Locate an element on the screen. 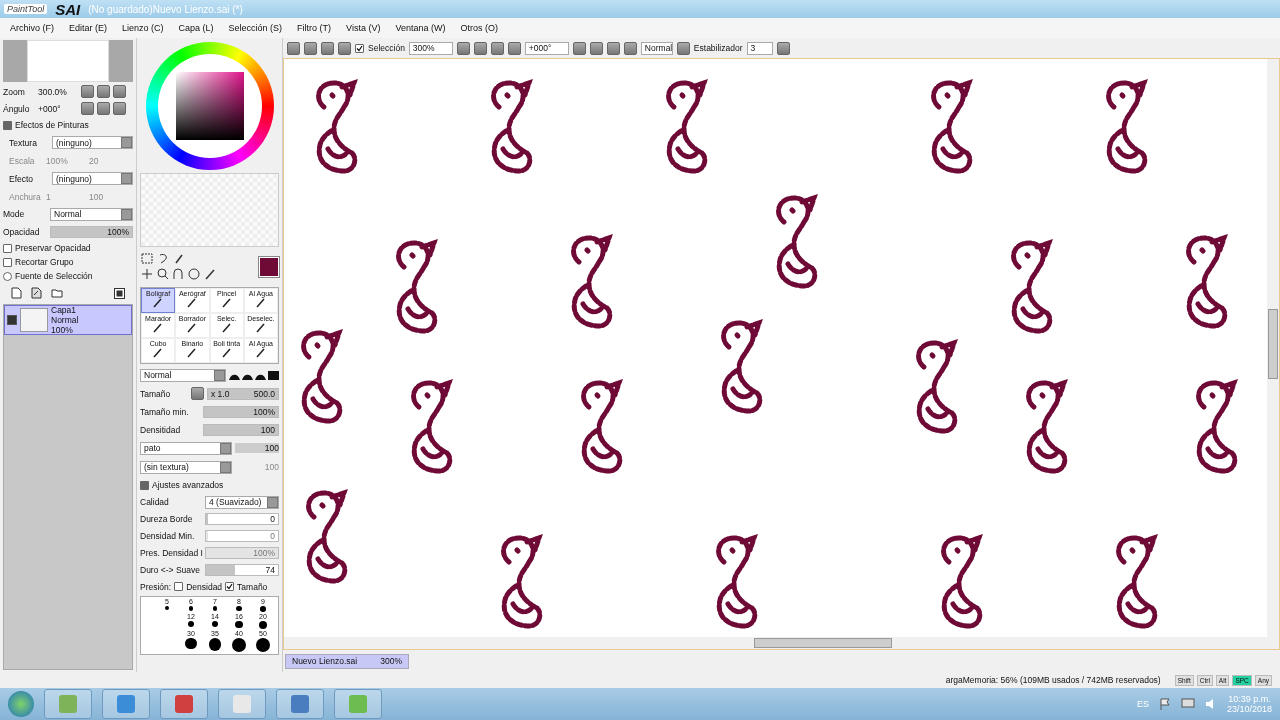 This screenshot has height=720, width=1280. angle-label: Ángulo is located at coordinates (17, 108).